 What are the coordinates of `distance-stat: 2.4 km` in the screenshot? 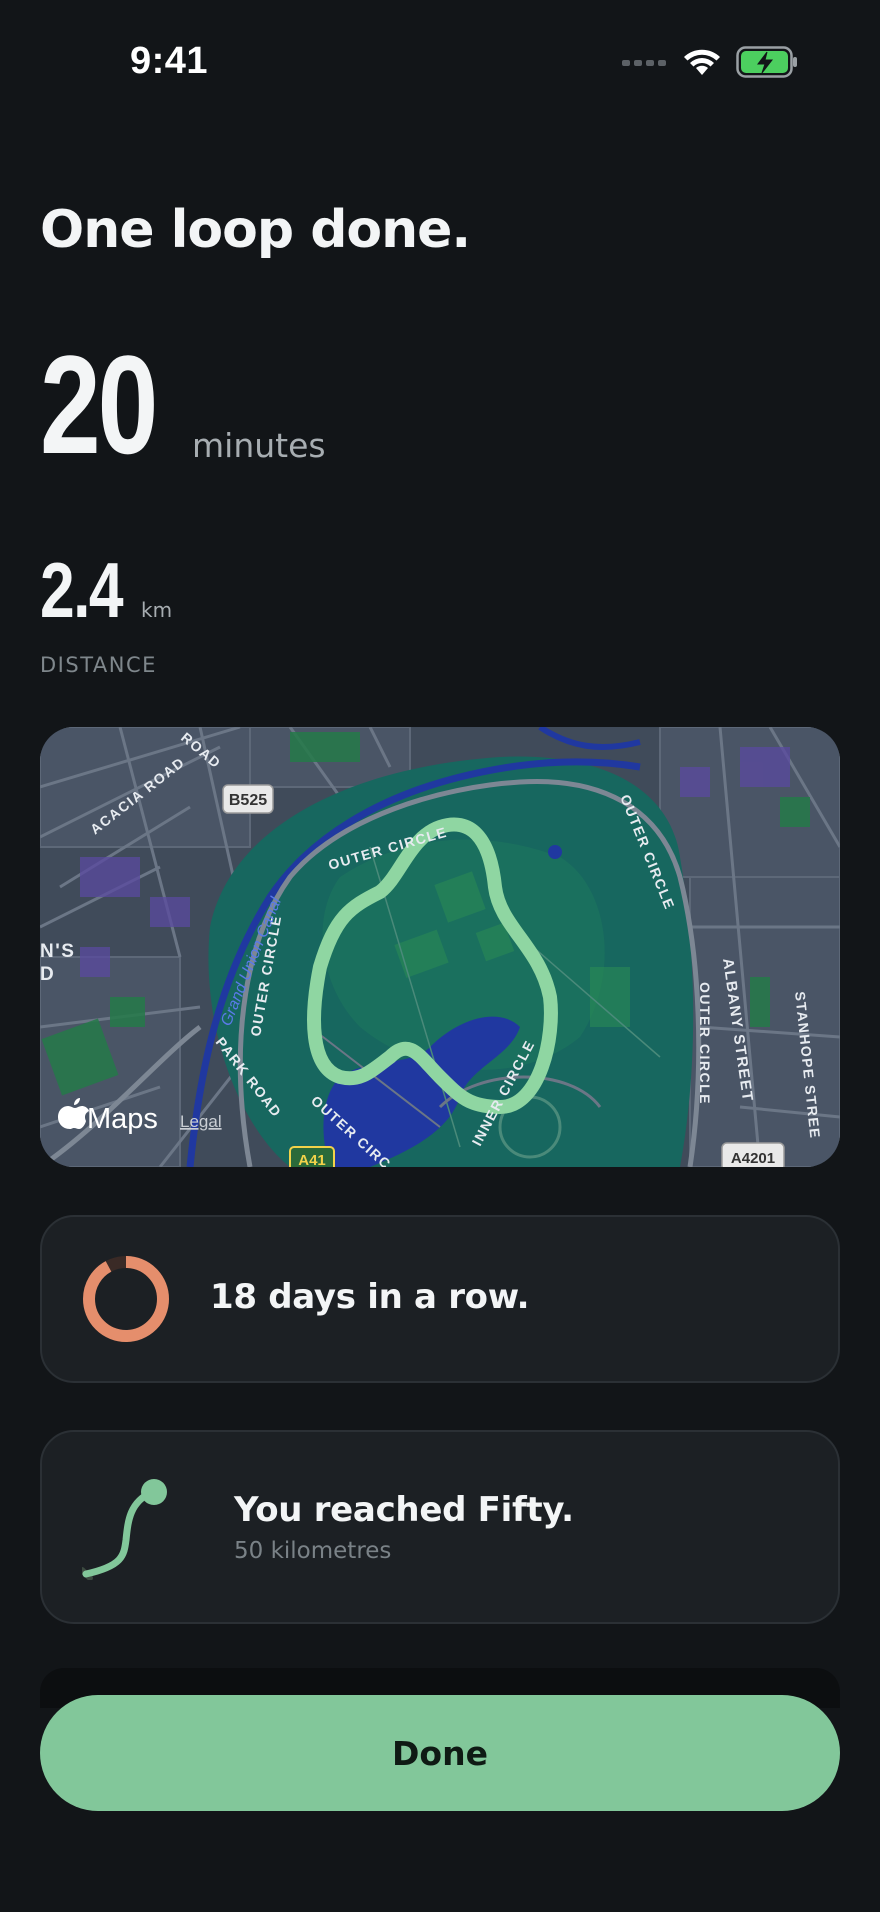 It's located at (106, 590).